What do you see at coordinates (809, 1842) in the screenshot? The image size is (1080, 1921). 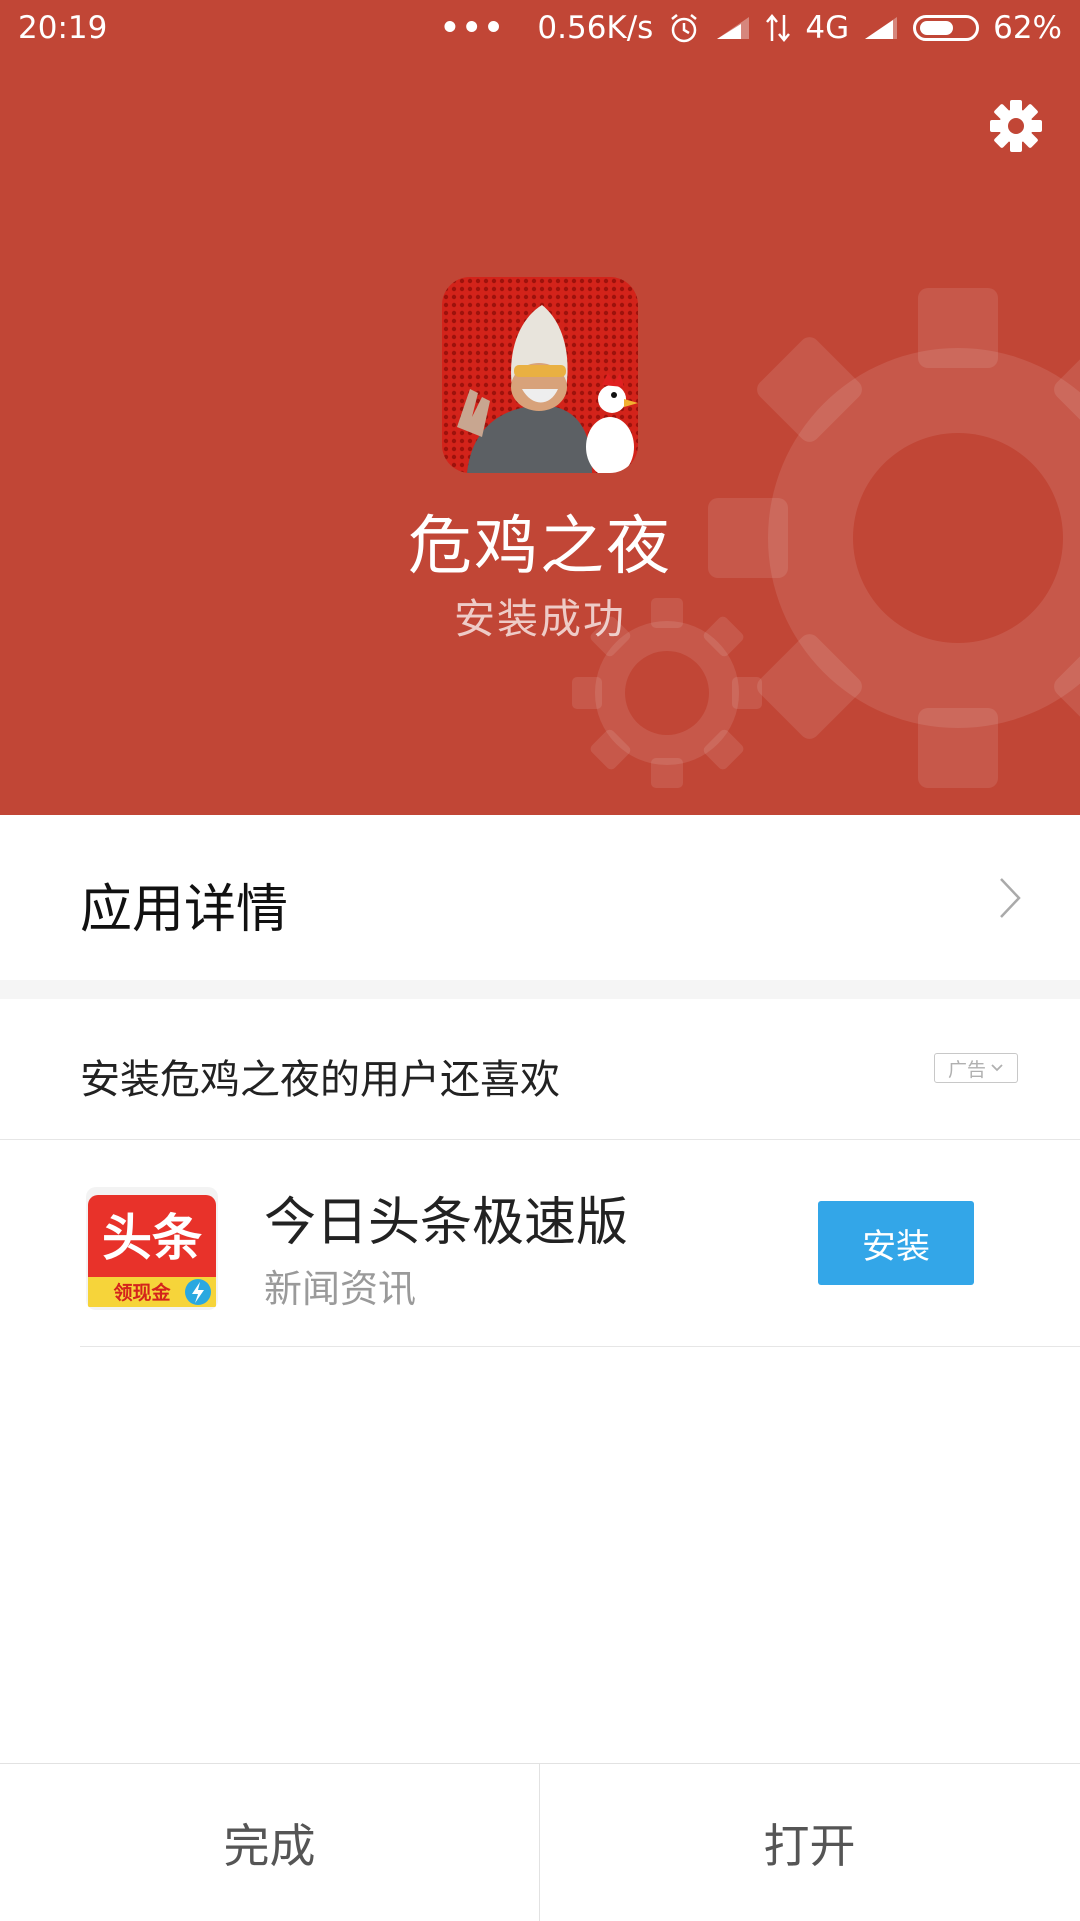 I see `open-button: 打开` at bounding box center [809, 1842].